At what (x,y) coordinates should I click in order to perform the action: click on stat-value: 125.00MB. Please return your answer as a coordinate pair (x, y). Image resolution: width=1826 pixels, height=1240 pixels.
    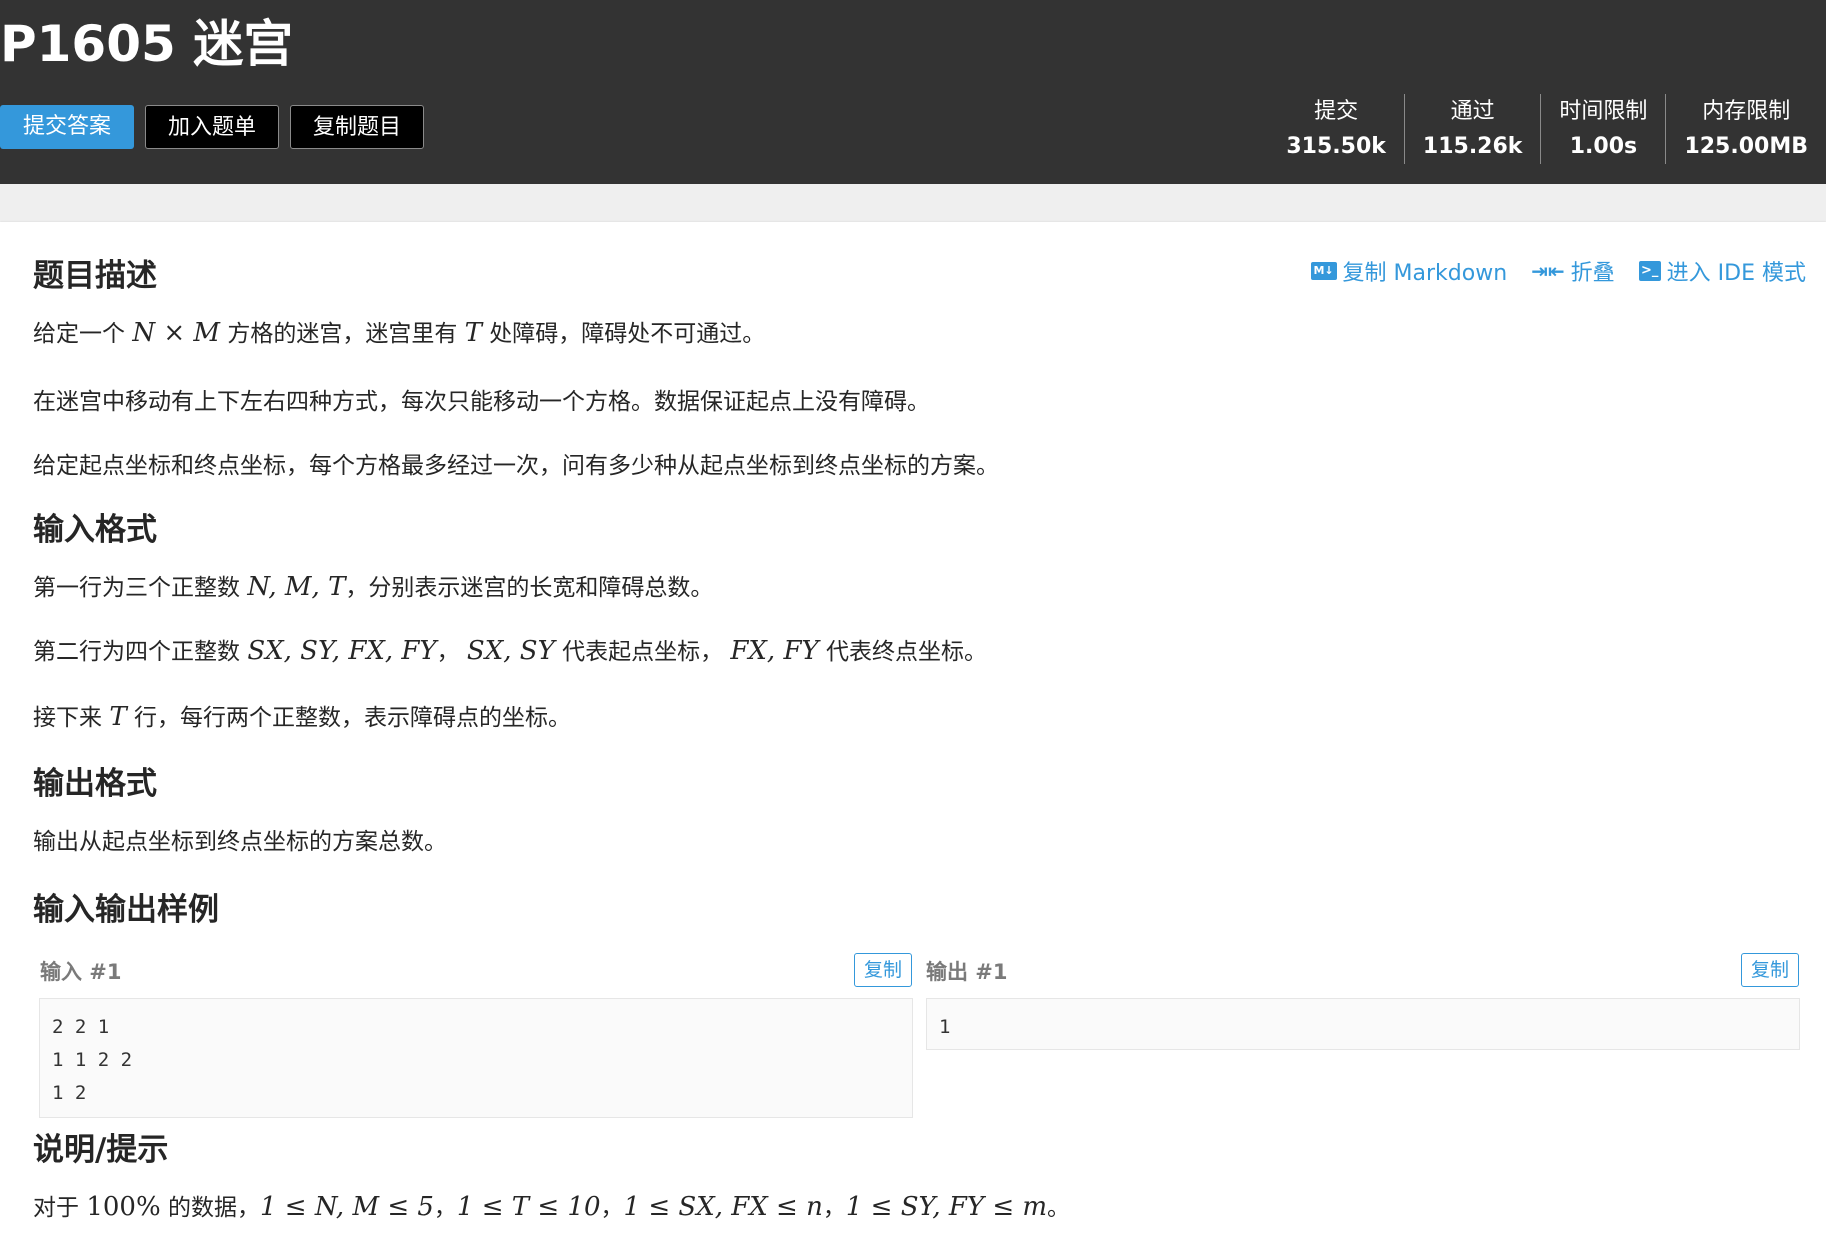
    Looking at the image, I should click on (1746, 146).